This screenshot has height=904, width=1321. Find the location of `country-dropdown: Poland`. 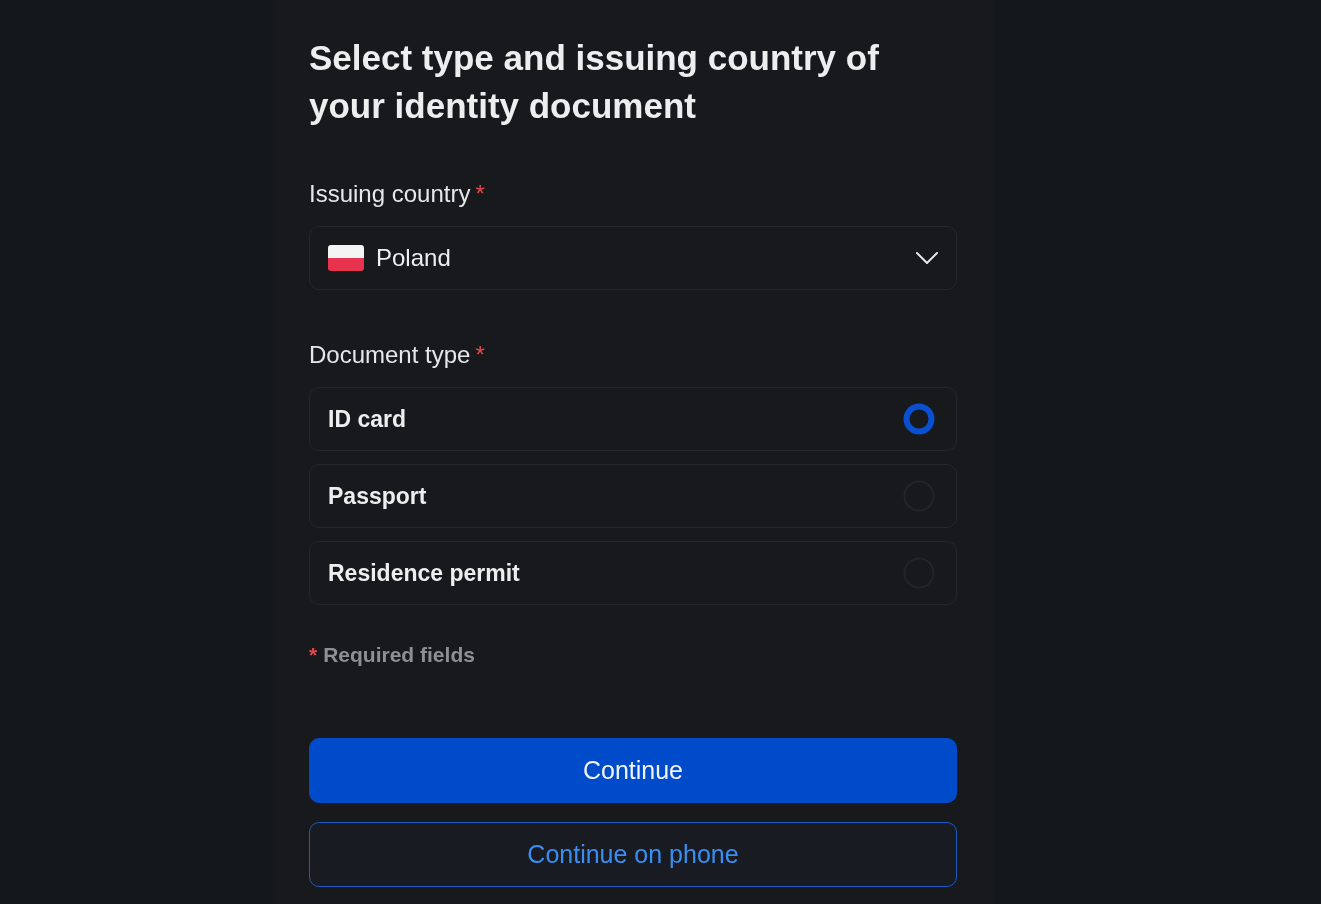

country-dropdown: Poland is located at coordinates (633, 258).